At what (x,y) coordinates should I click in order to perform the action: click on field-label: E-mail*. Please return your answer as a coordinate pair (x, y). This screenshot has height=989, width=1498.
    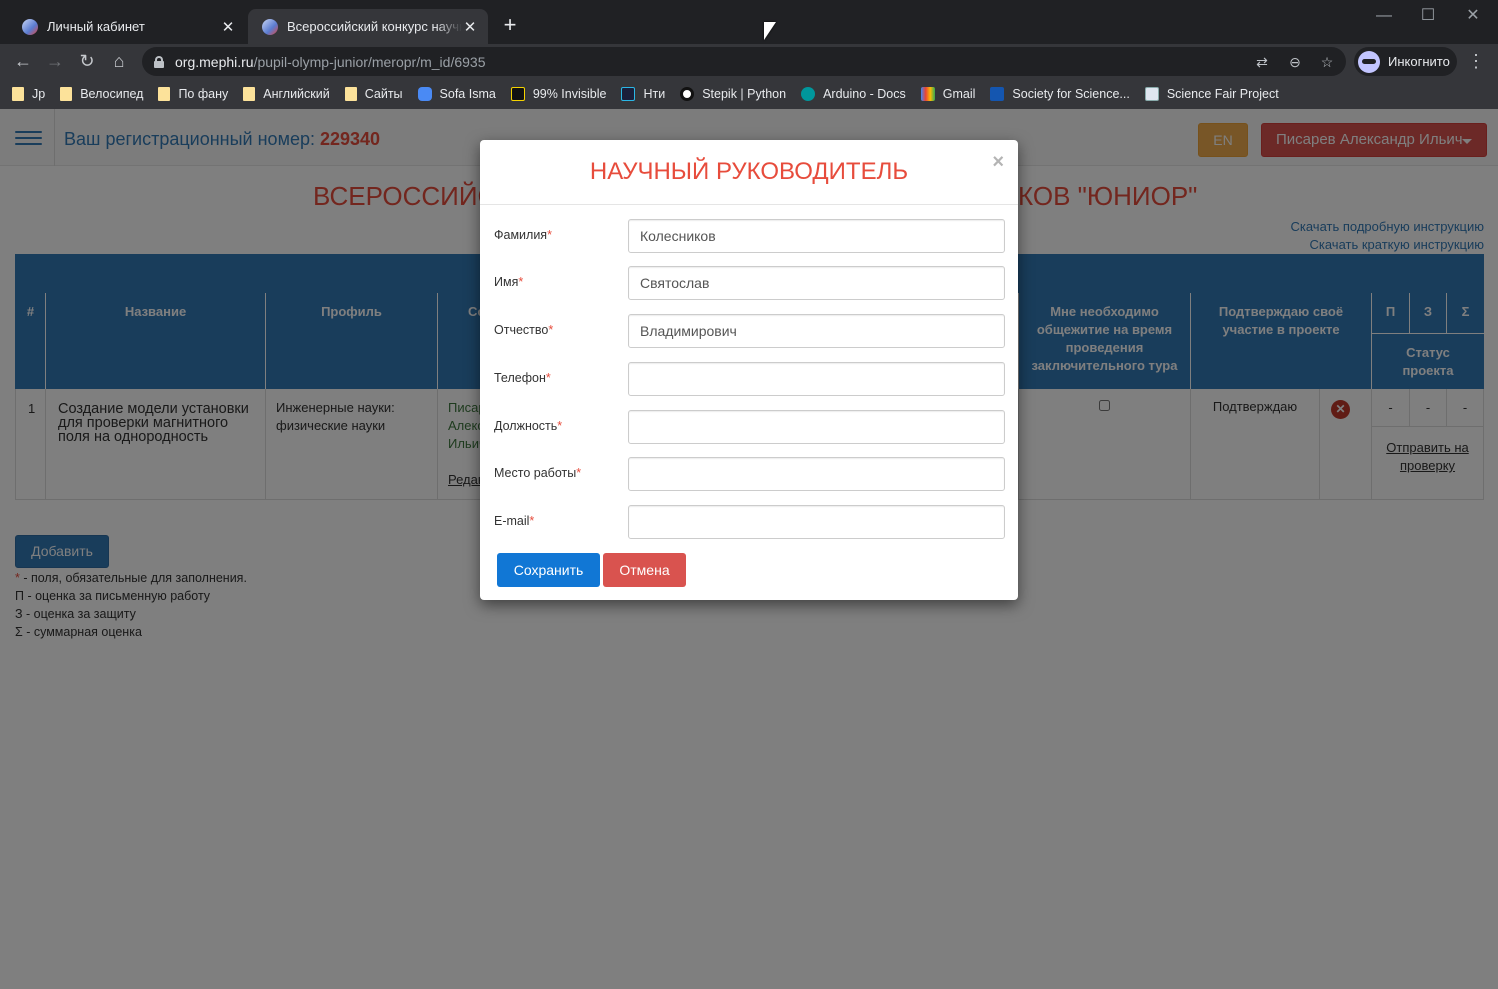
    Looking at the image, I should click on (514, 521).